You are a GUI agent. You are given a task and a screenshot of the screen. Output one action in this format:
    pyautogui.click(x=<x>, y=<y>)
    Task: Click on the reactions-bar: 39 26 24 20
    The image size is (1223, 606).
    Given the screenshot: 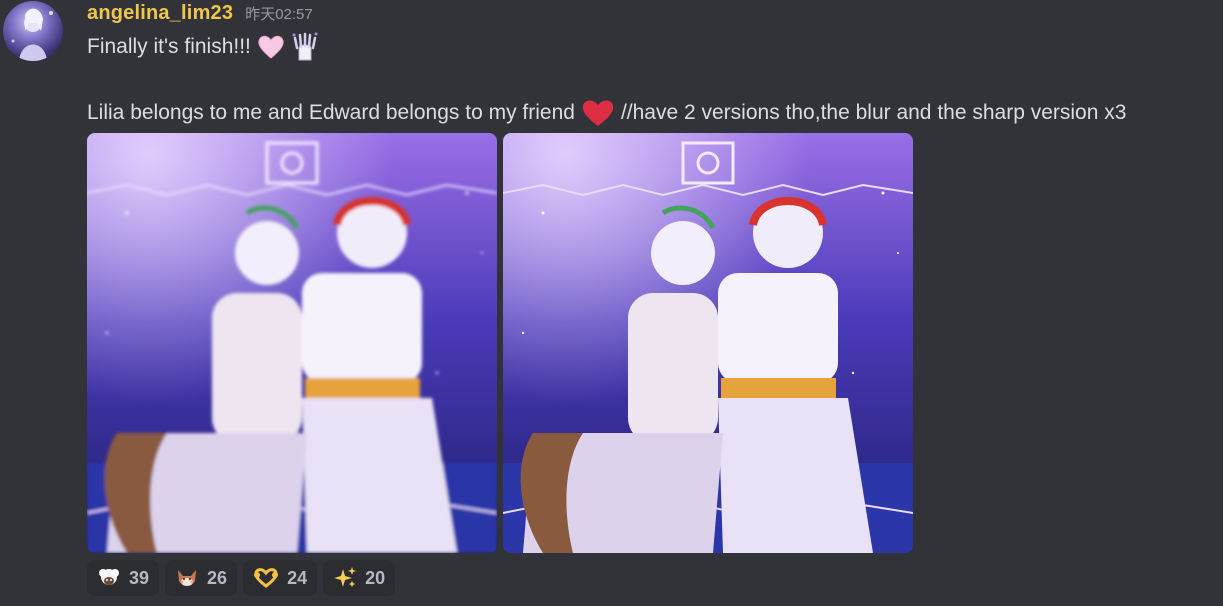 What is the action you would take?
    pyautogui.click(x=241, y=578)
    